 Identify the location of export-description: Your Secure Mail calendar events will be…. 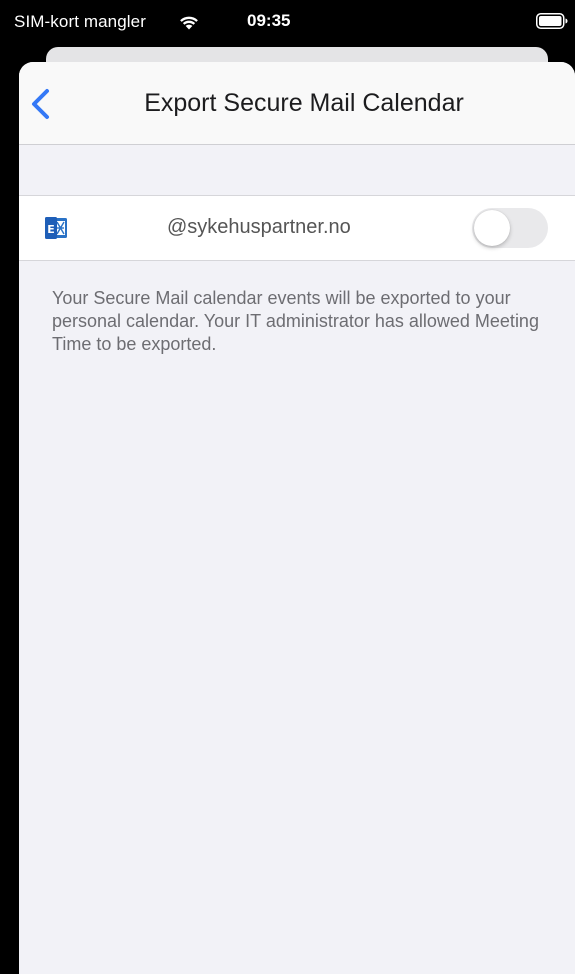
(295, 321).